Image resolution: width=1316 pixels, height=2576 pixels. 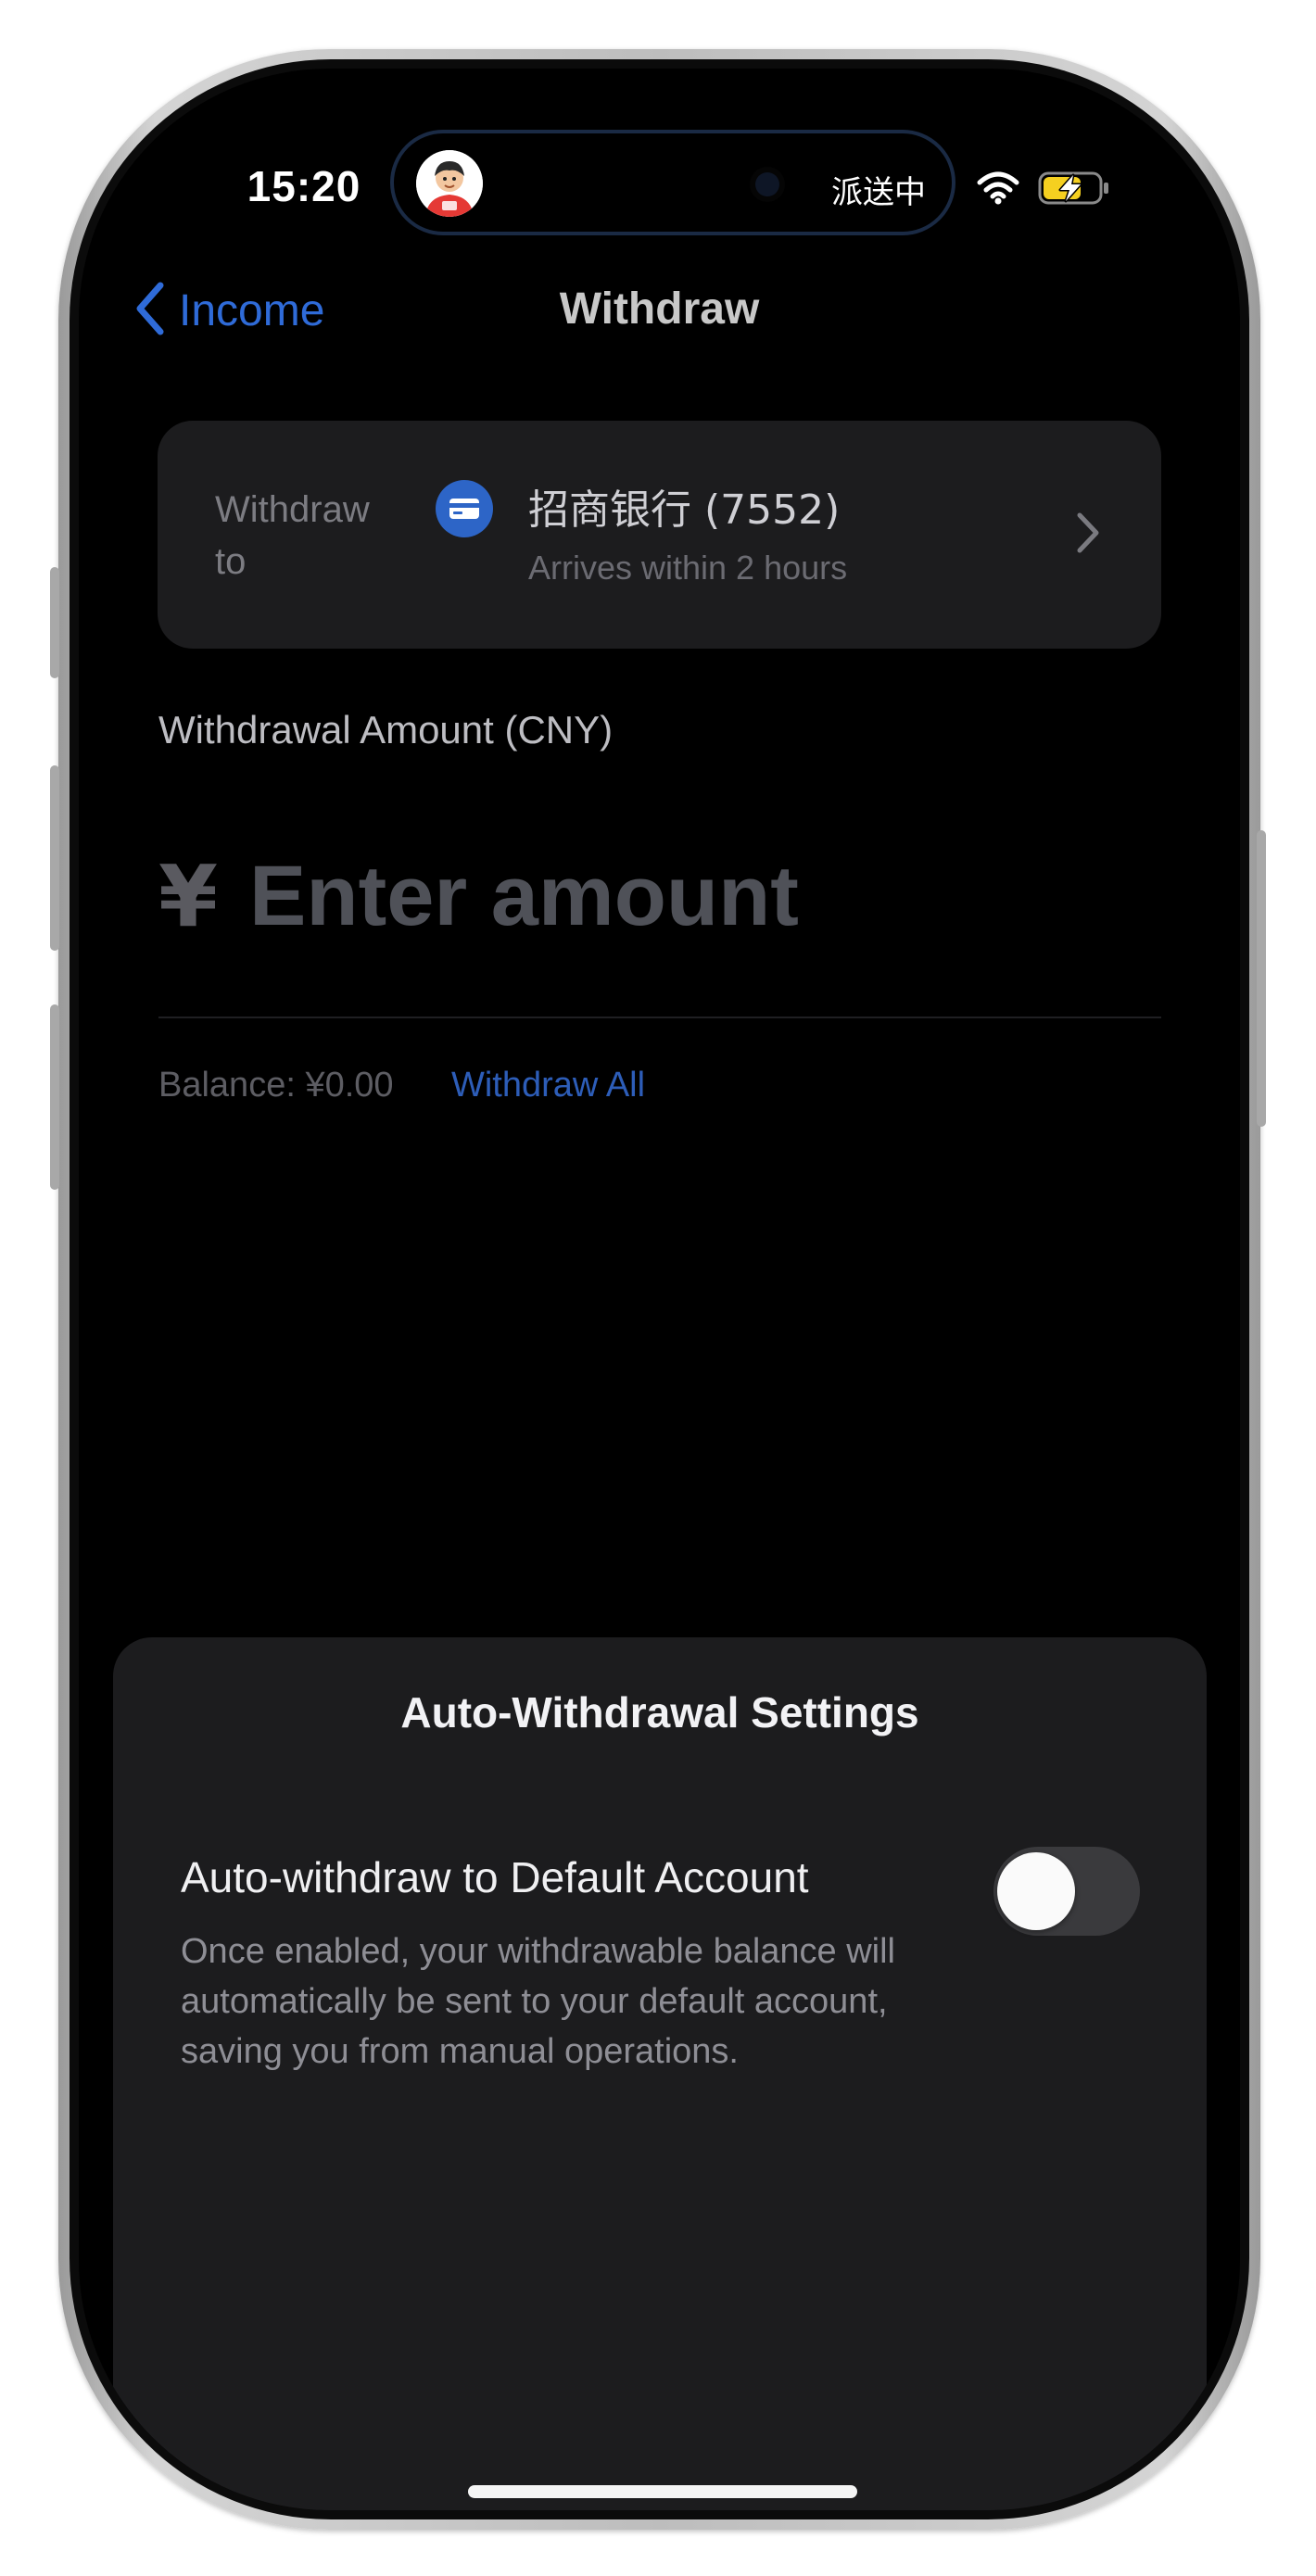 What do you see at coordinates (292, 536) in the screenshot?
I see `withdraw-to-label: Withdraw to` at bounding box center [292, 536].